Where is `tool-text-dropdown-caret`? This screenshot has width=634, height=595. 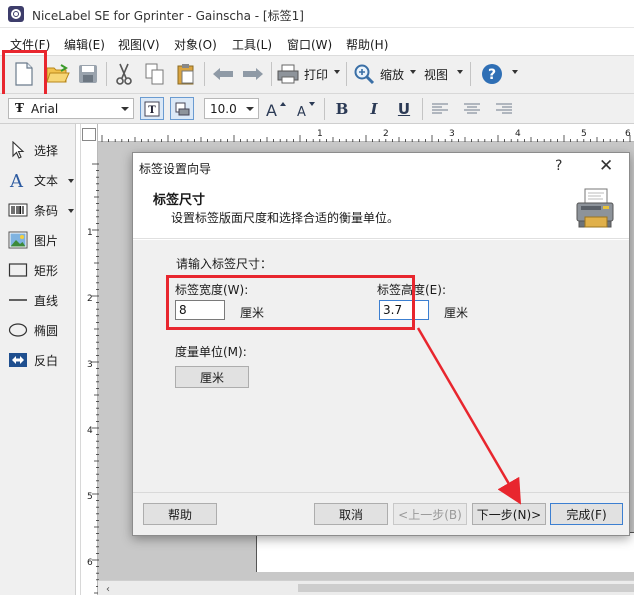
tool-text-dropdown-caret is located at coordinates (71, 181).